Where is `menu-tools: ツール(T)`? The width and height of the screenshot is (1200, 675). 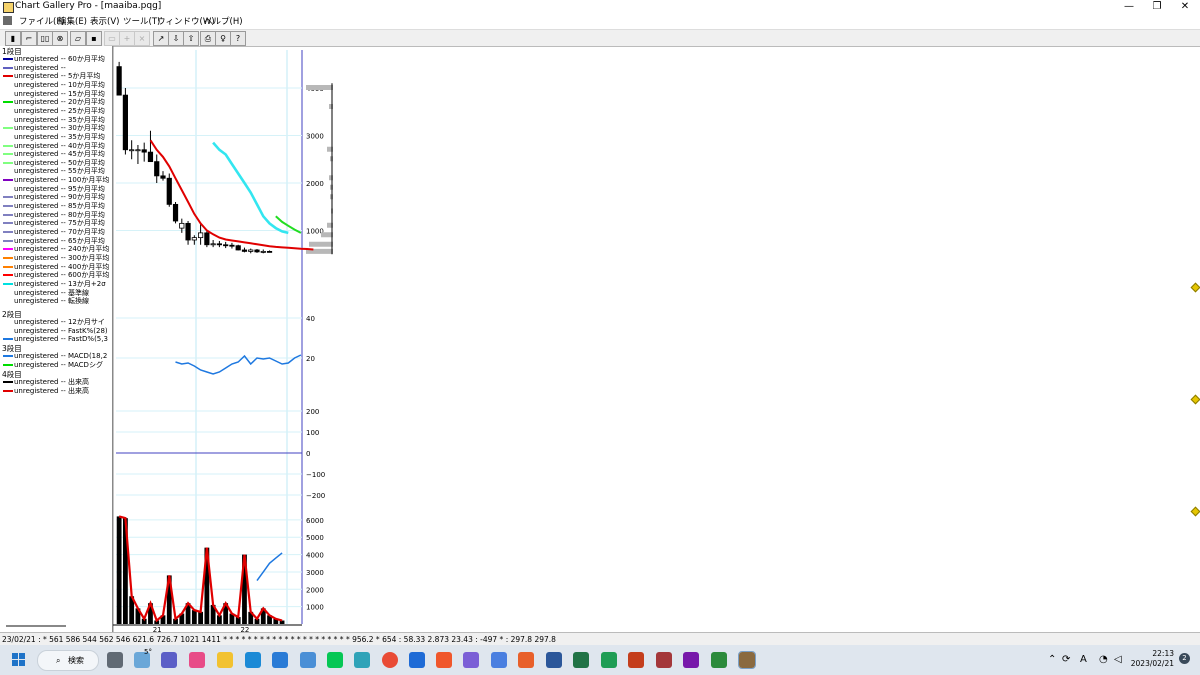 menu-tools: ツール(T) is located at coordinates (141, 21).